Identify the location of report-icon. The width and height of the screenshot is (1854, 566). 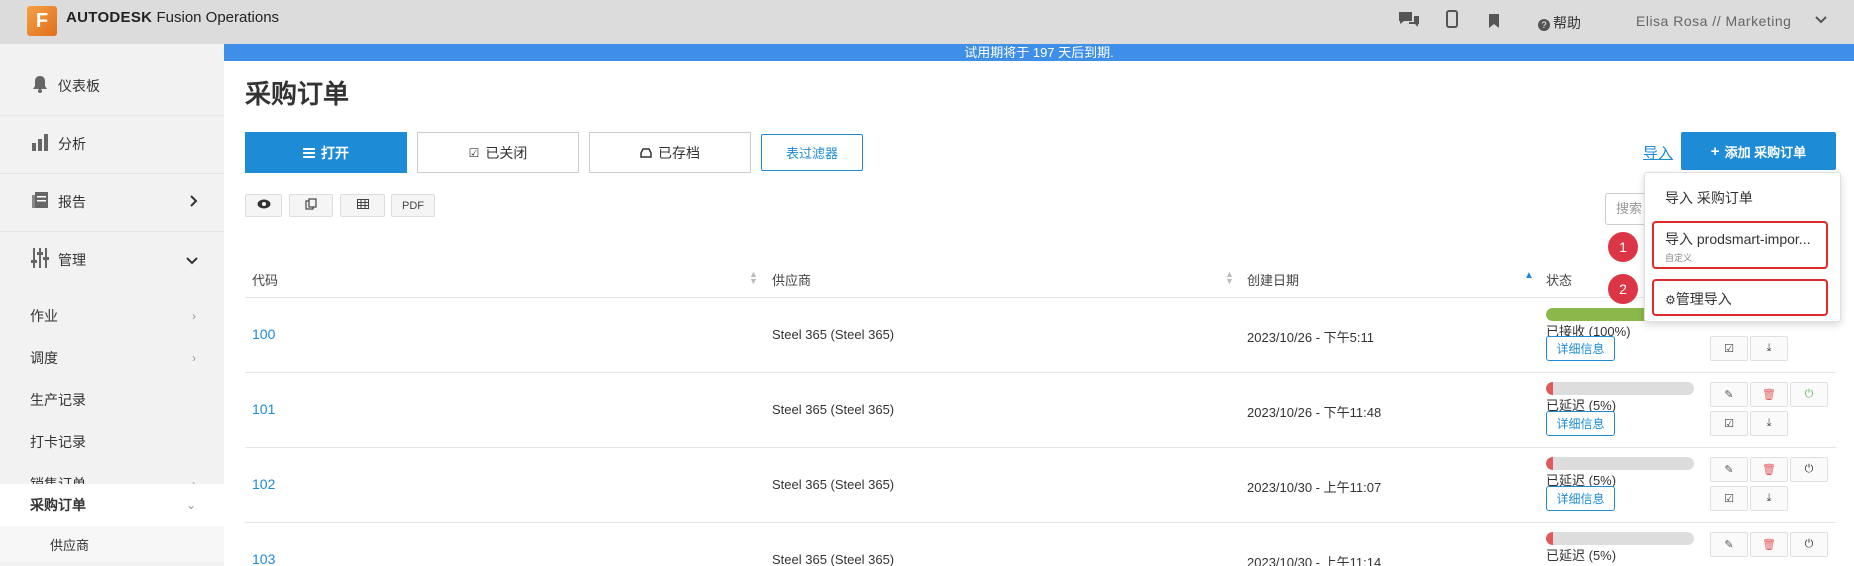
(40, 202).